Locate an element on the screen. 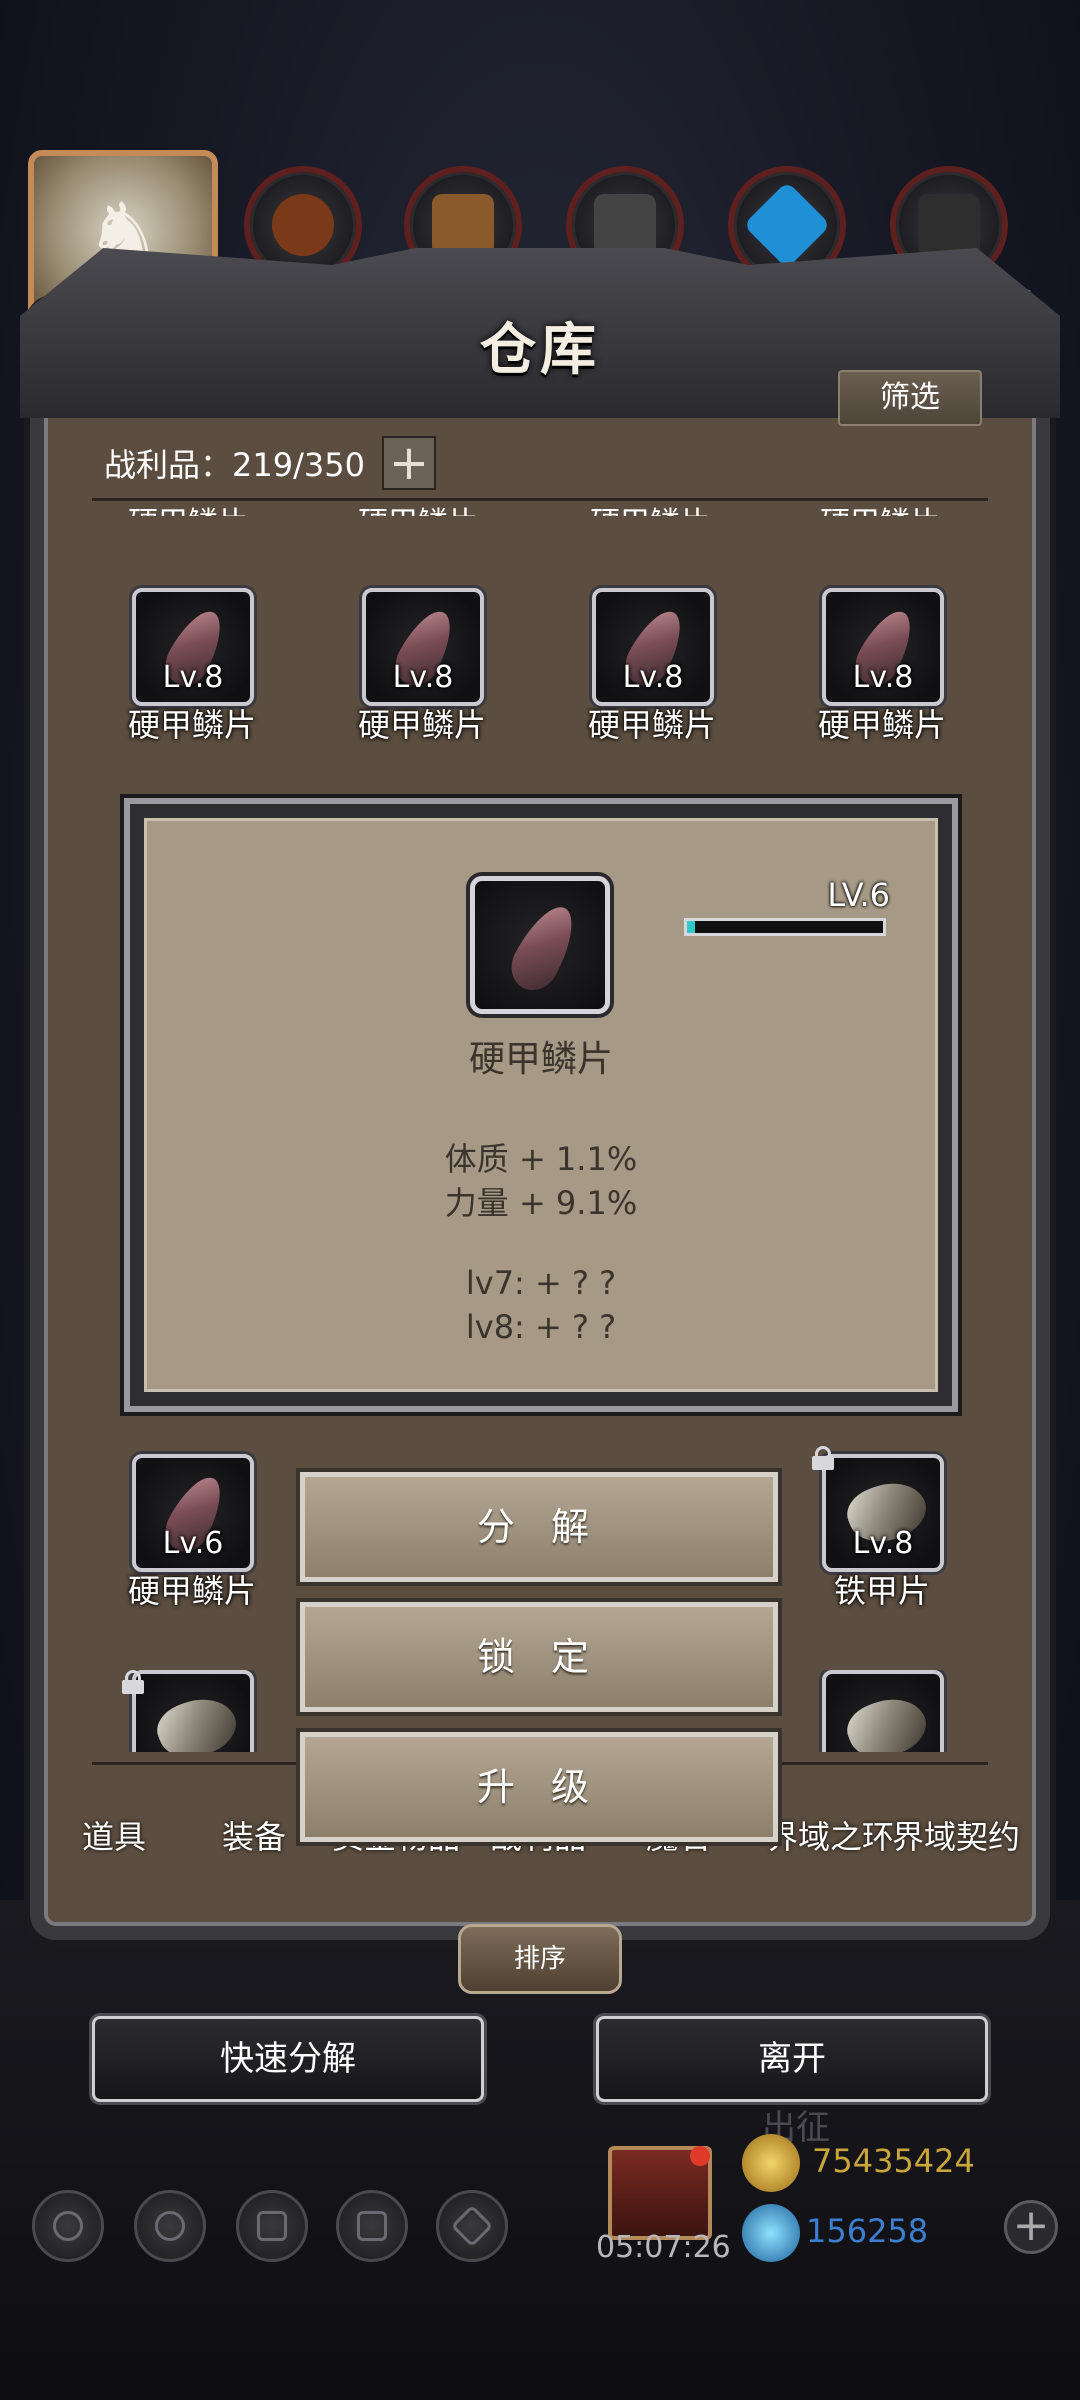  shop-icon is located at coordinates (472, 2226).